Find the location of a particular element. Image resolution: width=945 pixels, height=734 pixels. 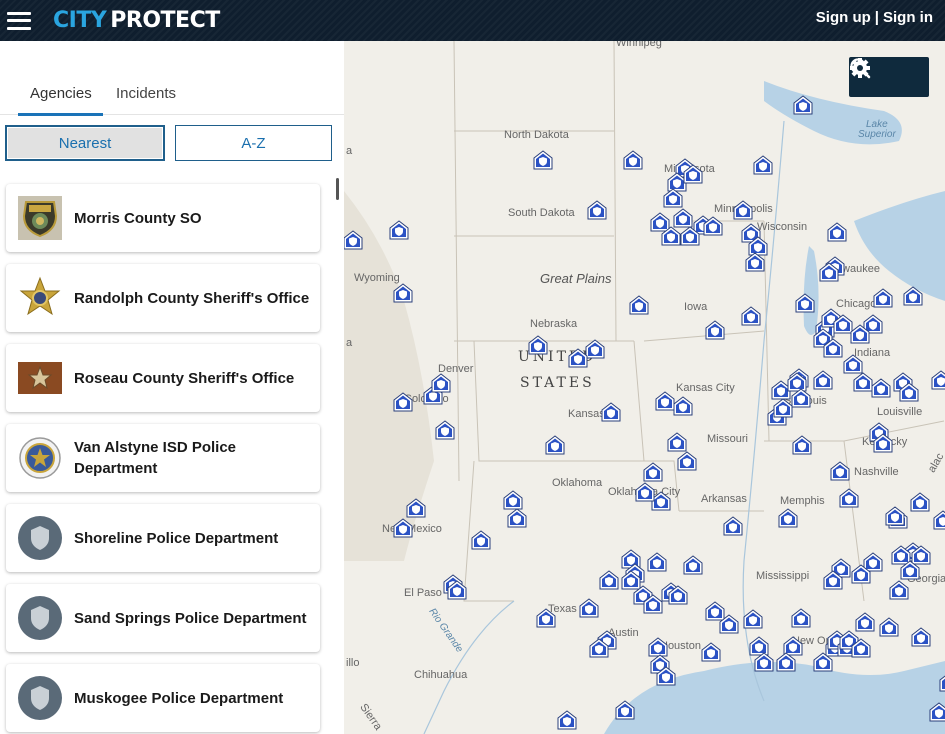

gold-star-badge-icon is located at coordinates (40, 298).